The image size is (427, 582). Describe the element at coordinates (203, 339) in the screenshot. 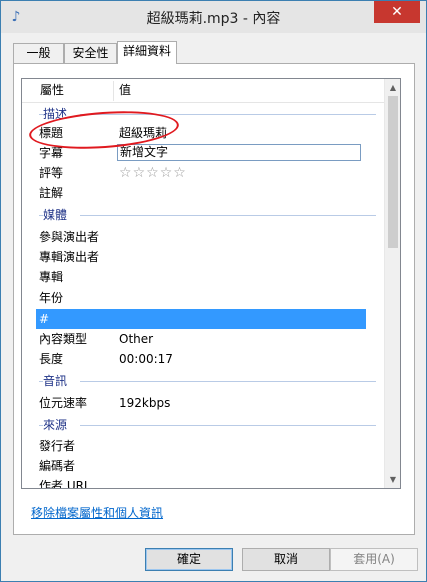

I see `row-genre: 內容類型 Other` at that location.